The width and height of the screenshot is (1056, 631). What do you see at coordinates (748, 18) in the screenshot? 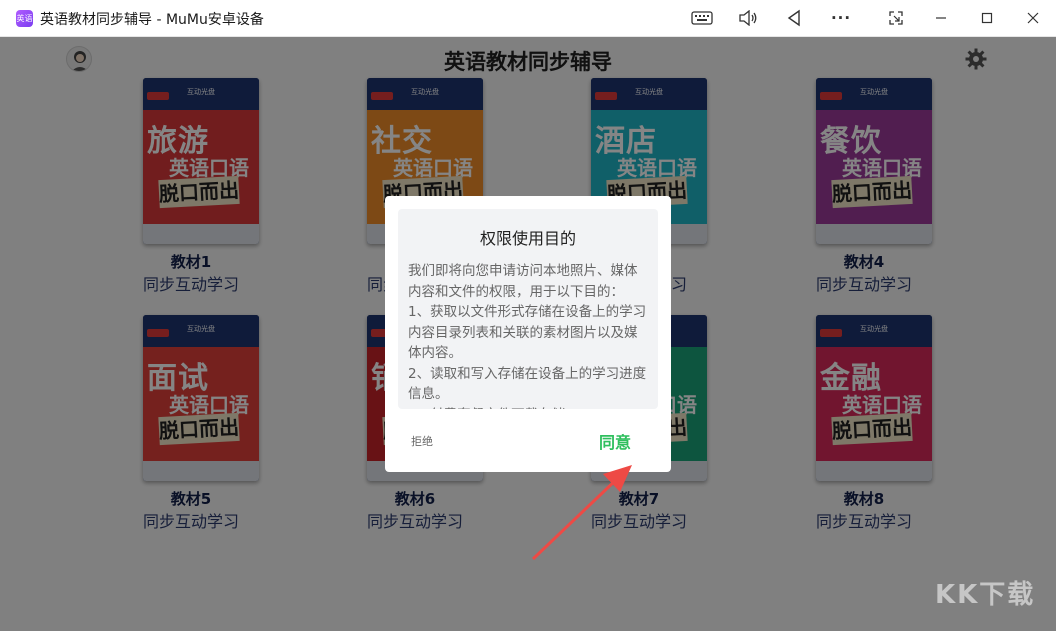
I see `volume-icon` at bounding box center [748, 18].